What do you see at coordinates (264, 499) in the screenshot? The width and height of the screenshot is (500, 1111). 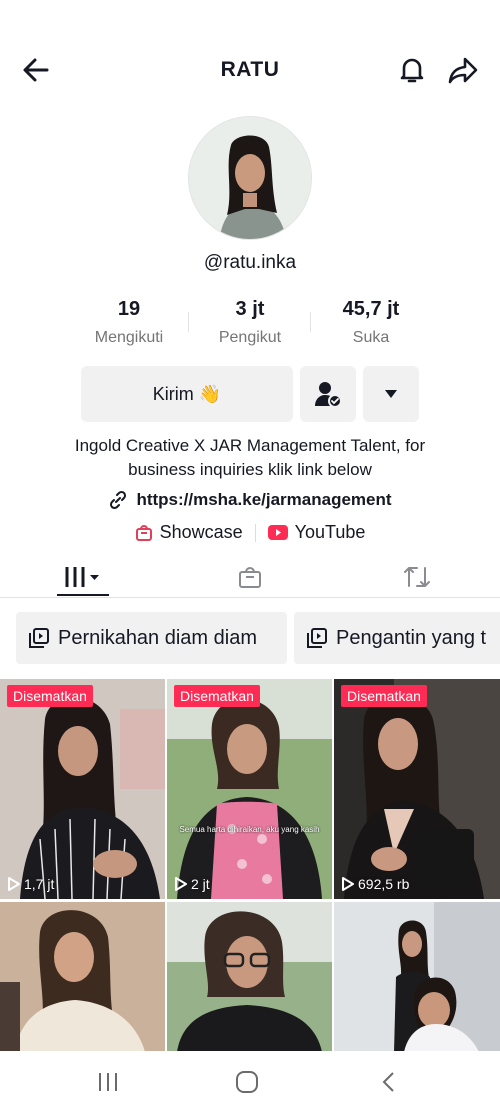 I see `bio-link-text: https://msha.ke/jarmanagement` at bounding box center [264, 499].